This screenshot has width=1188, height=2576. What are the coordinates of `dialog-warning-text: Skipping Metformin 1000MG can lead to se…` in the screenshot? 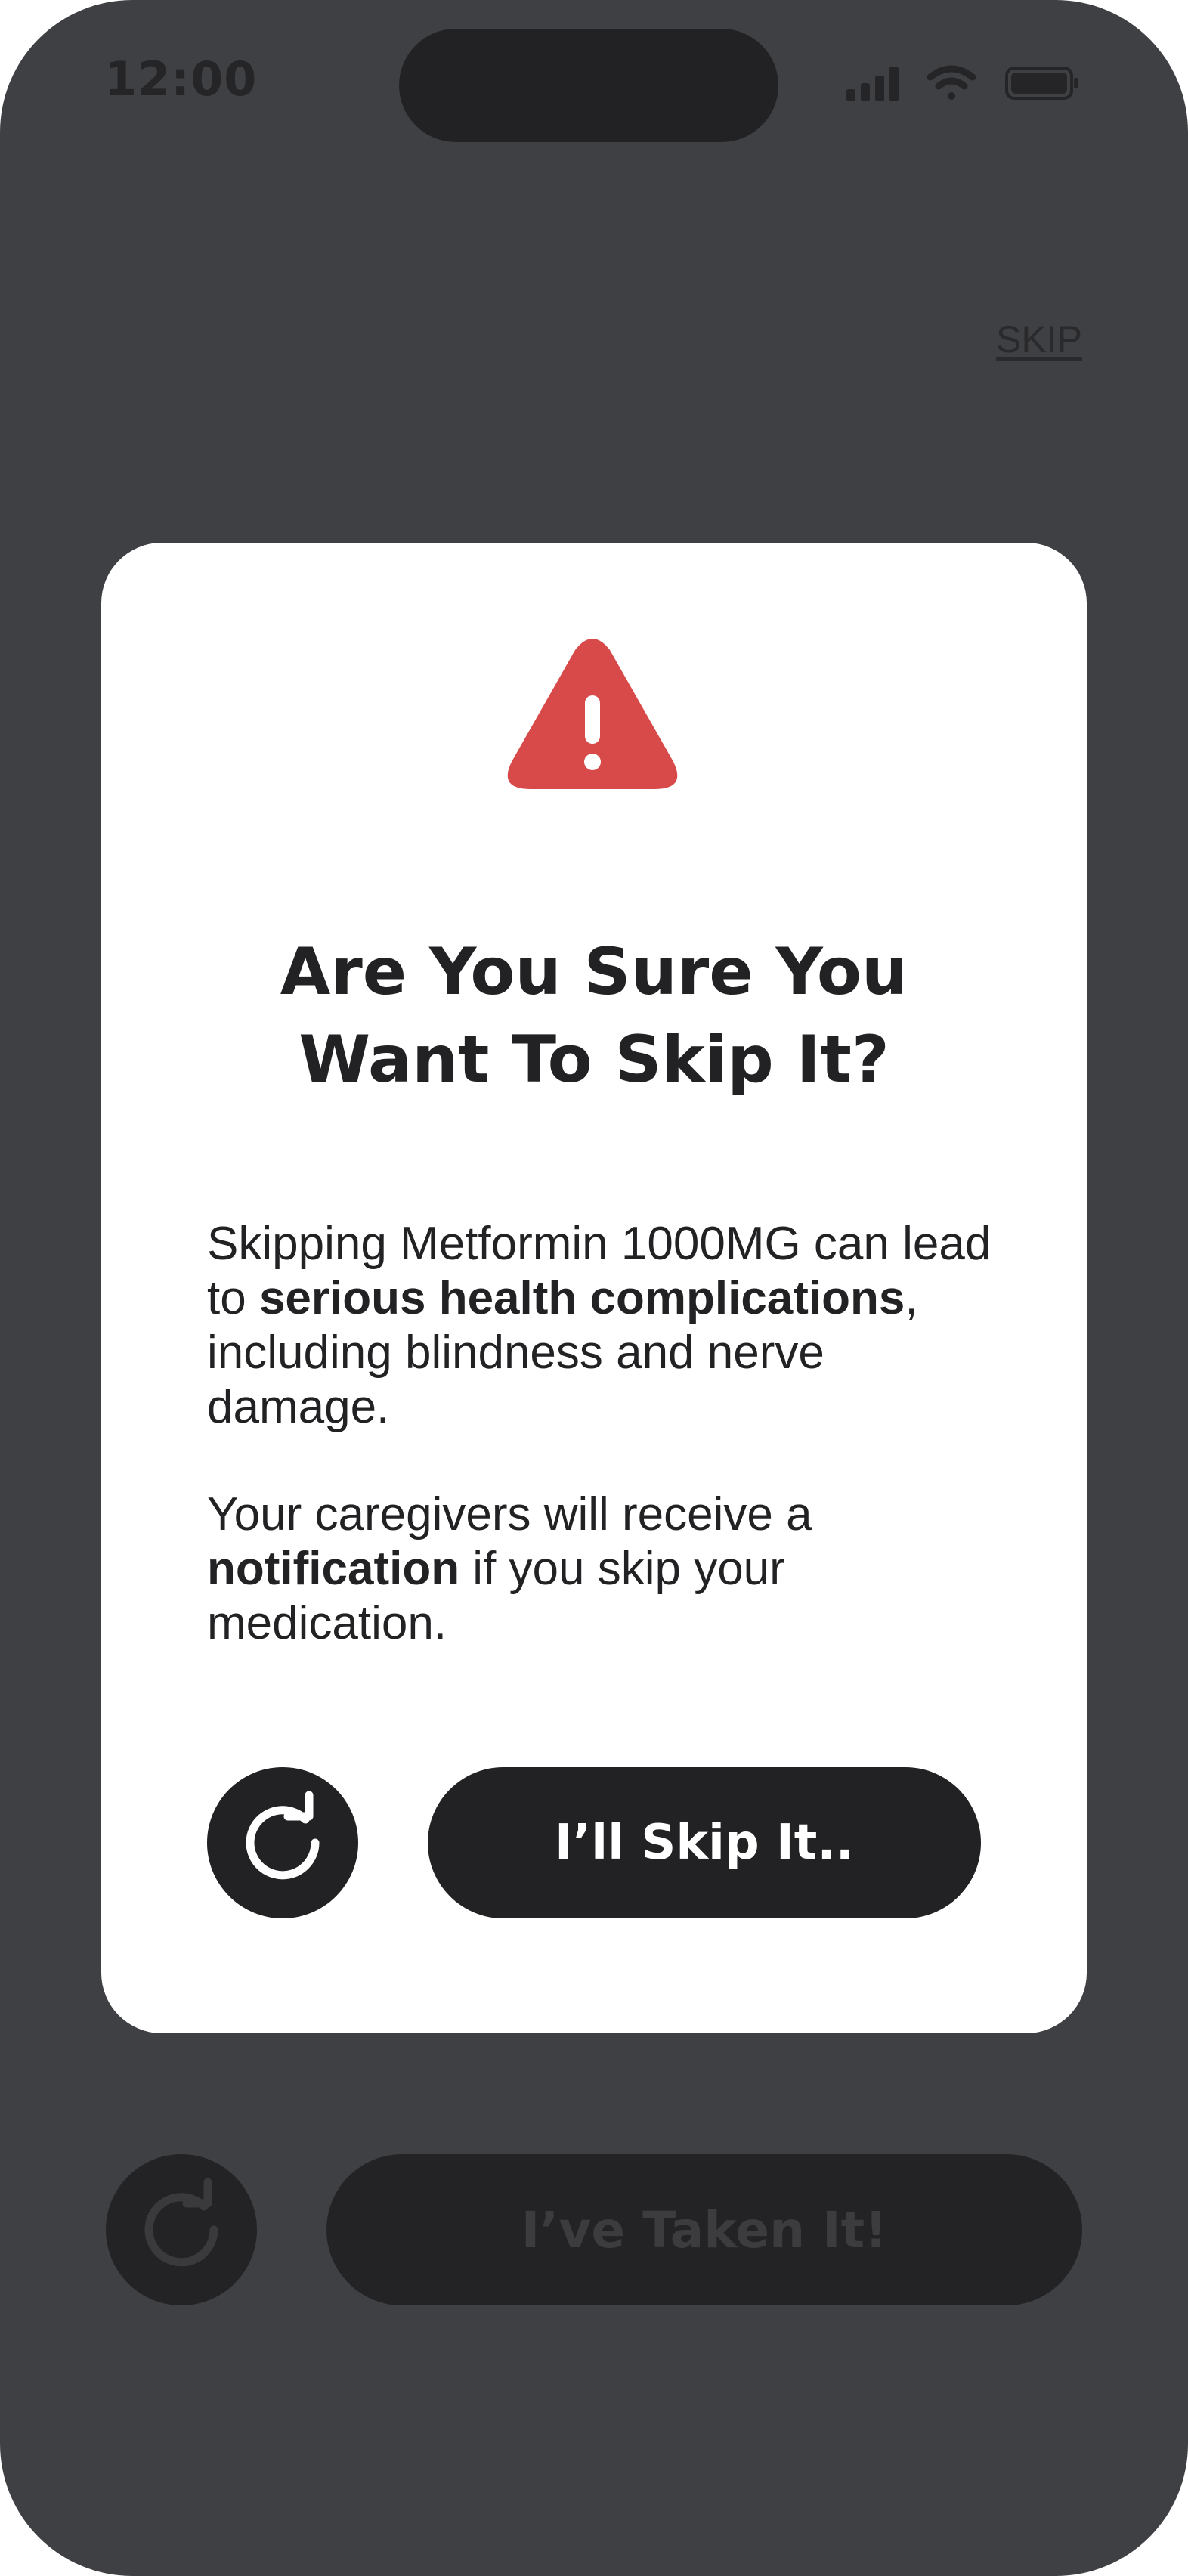 It's located at (607, 1326).